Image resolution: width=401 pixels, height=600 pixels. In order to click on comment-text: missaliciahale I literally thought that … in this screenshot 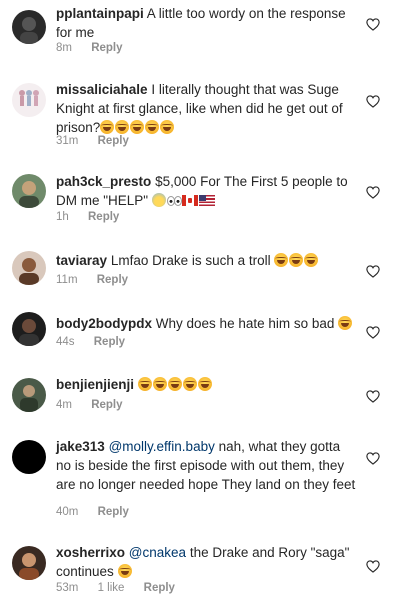, I will do `click(206, 108)`.